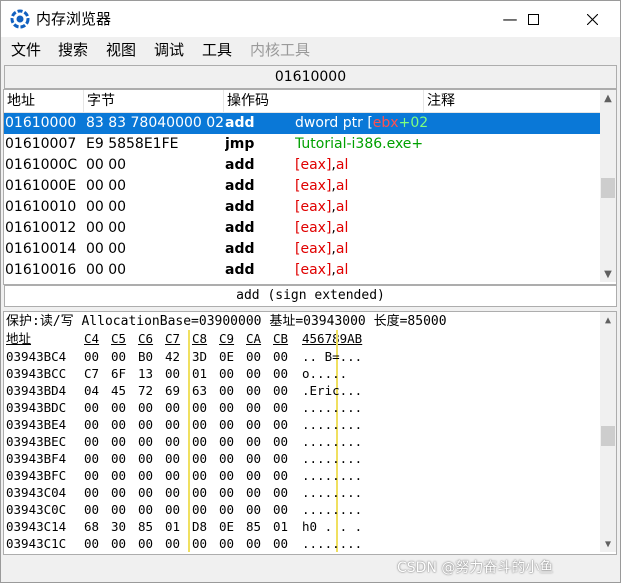  Describe the element at coordinates (302, 228) in the screenshot. I see `disasm-row: 01610012 00 00 add [eax],al` at that location.